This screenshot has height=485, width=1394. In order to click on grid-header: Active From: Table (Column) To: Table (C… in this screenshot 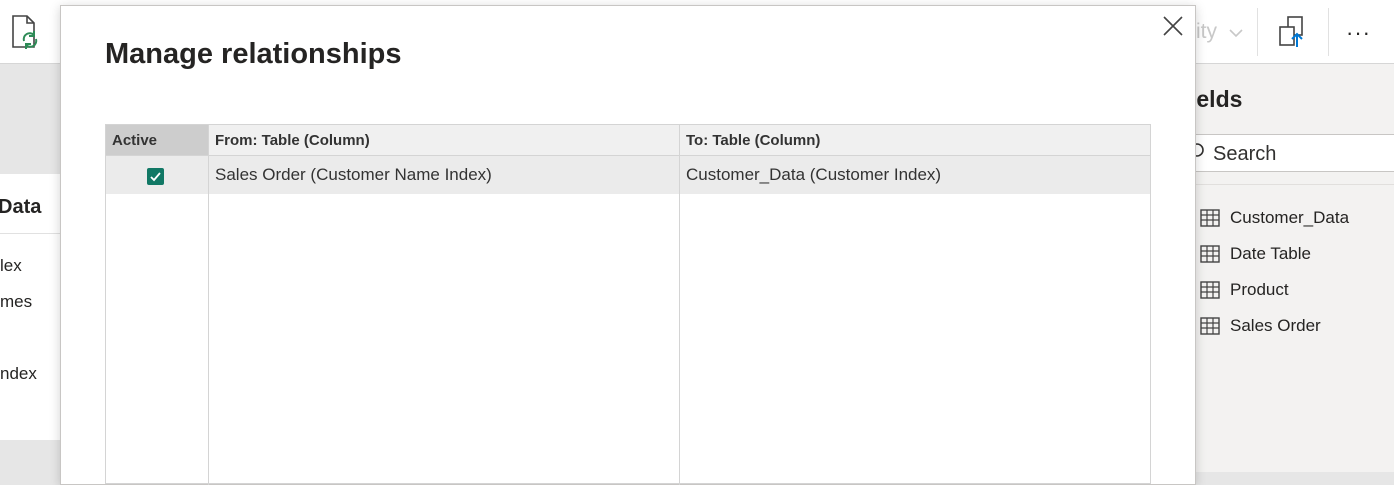, I will do `click(628, 140)`.